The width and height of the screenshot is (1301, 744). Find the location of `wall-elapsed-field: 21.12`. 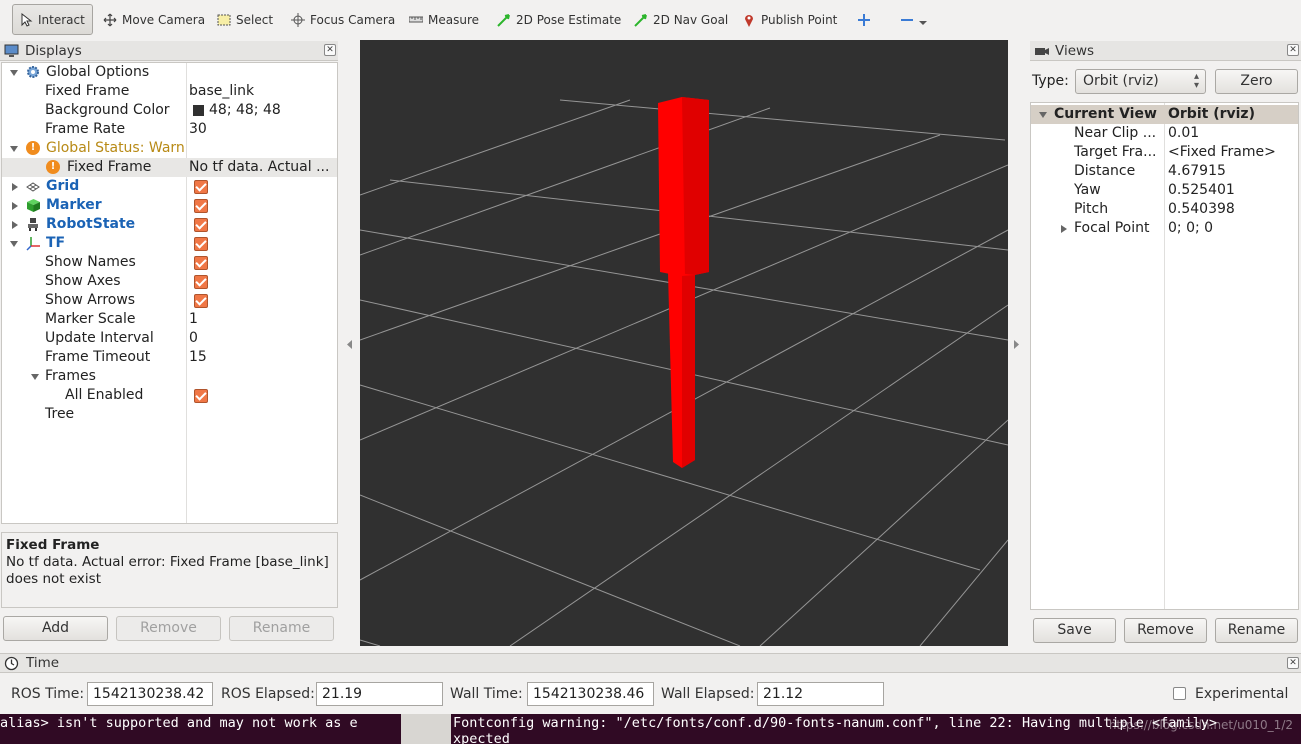

wall-elapsed-field: 21.12 is located at coordinates (820, 694).